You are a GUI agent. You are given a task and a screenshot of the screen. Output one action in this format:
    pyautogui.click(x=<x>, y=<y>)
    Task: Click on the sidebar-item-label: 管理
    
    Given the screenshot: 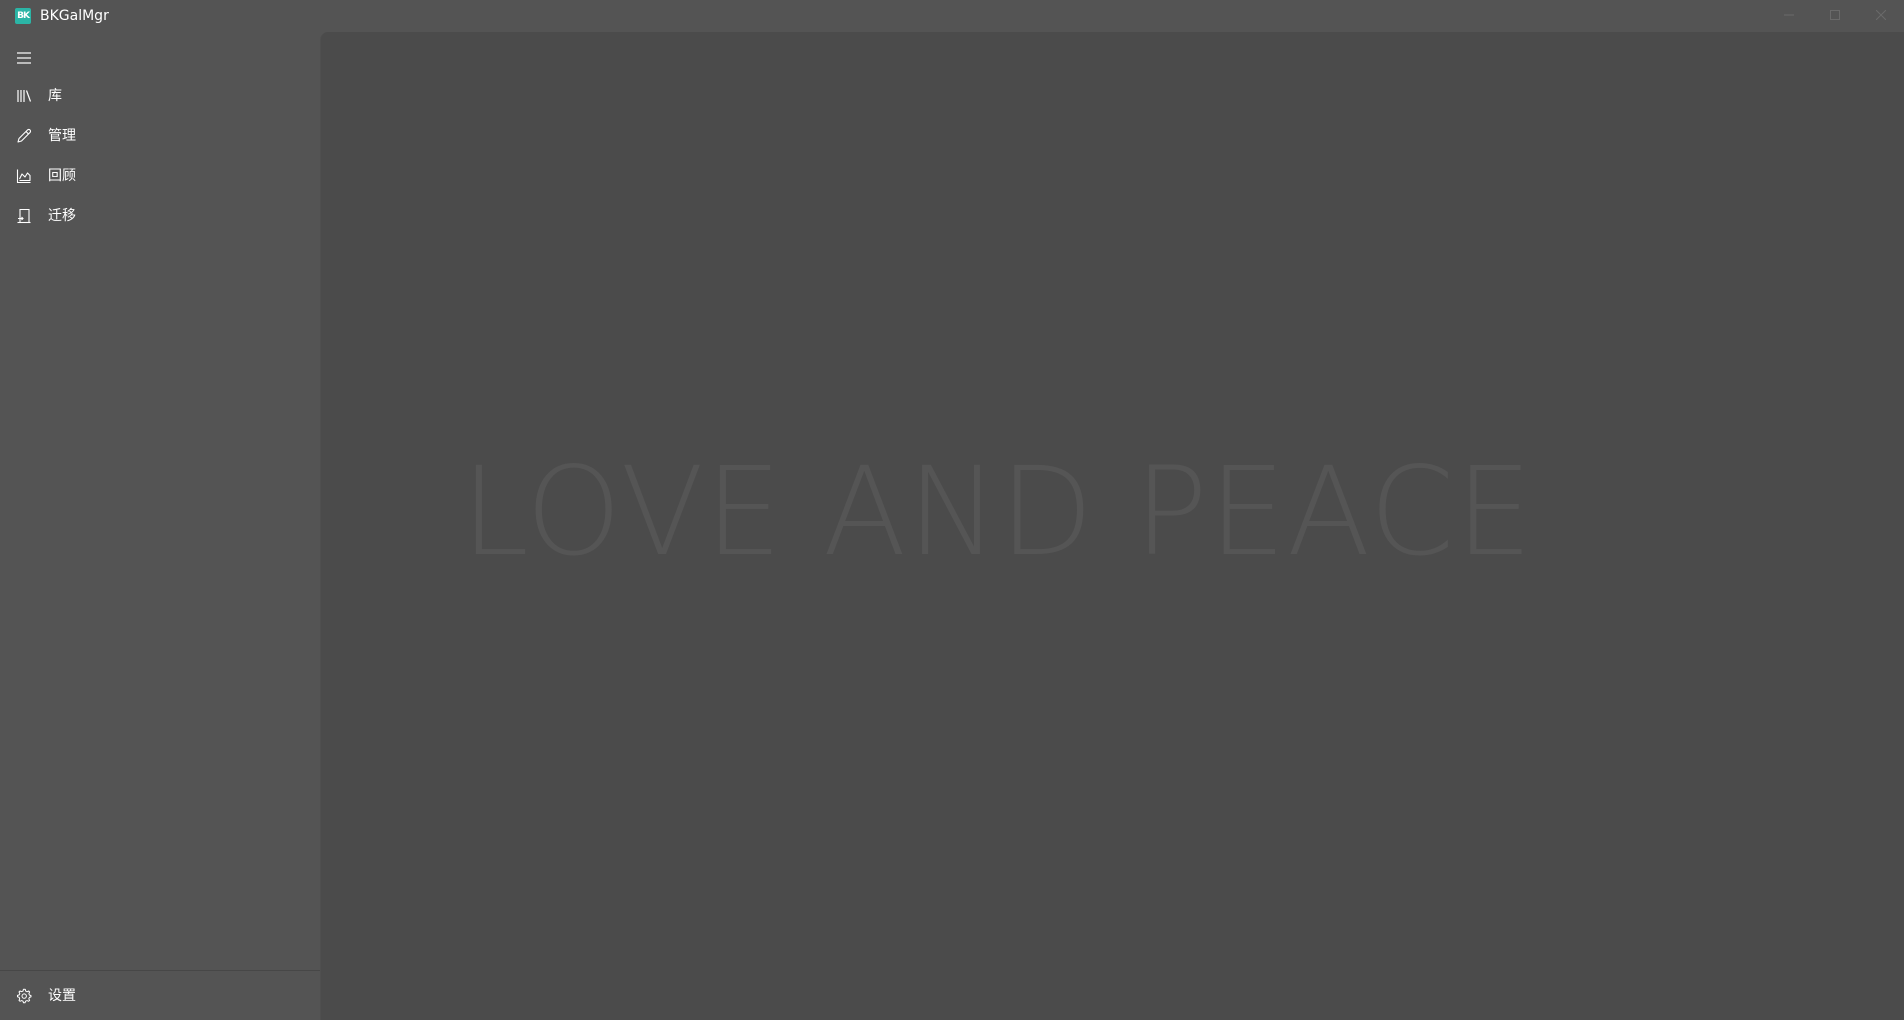 What is the action you would take?
    pyautogui.click(x=62, y=136)
    